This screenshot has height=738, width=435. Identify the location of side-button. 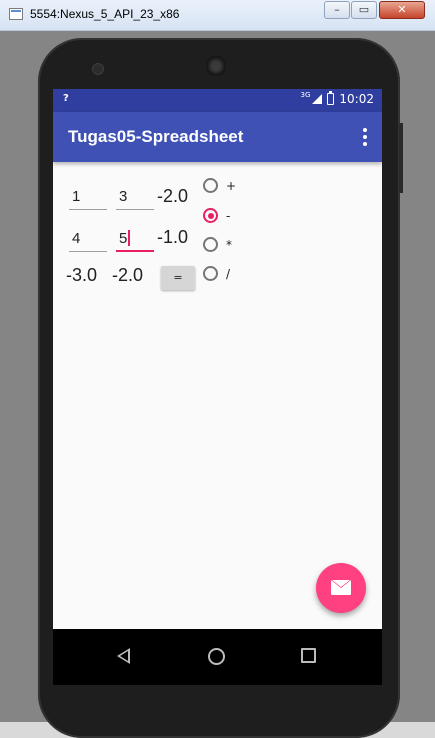
(401, 158).